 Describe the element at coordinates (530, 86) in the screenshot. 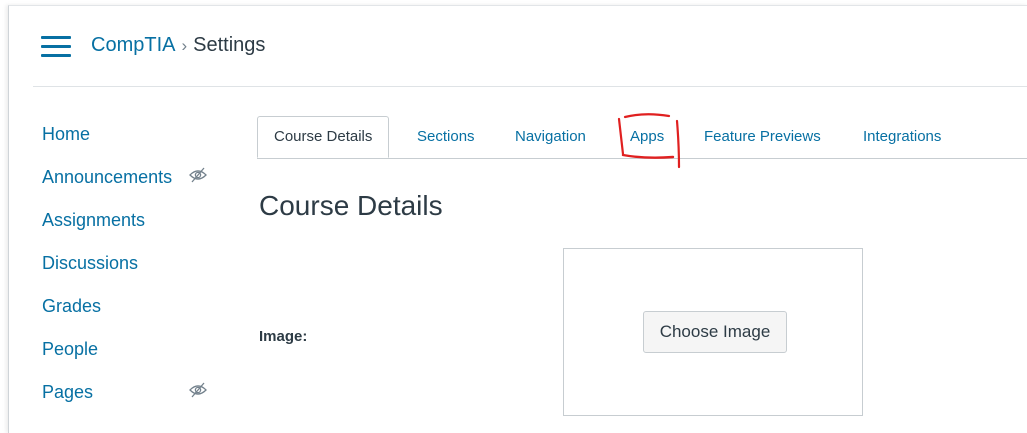

I see `header-divider` at that location.